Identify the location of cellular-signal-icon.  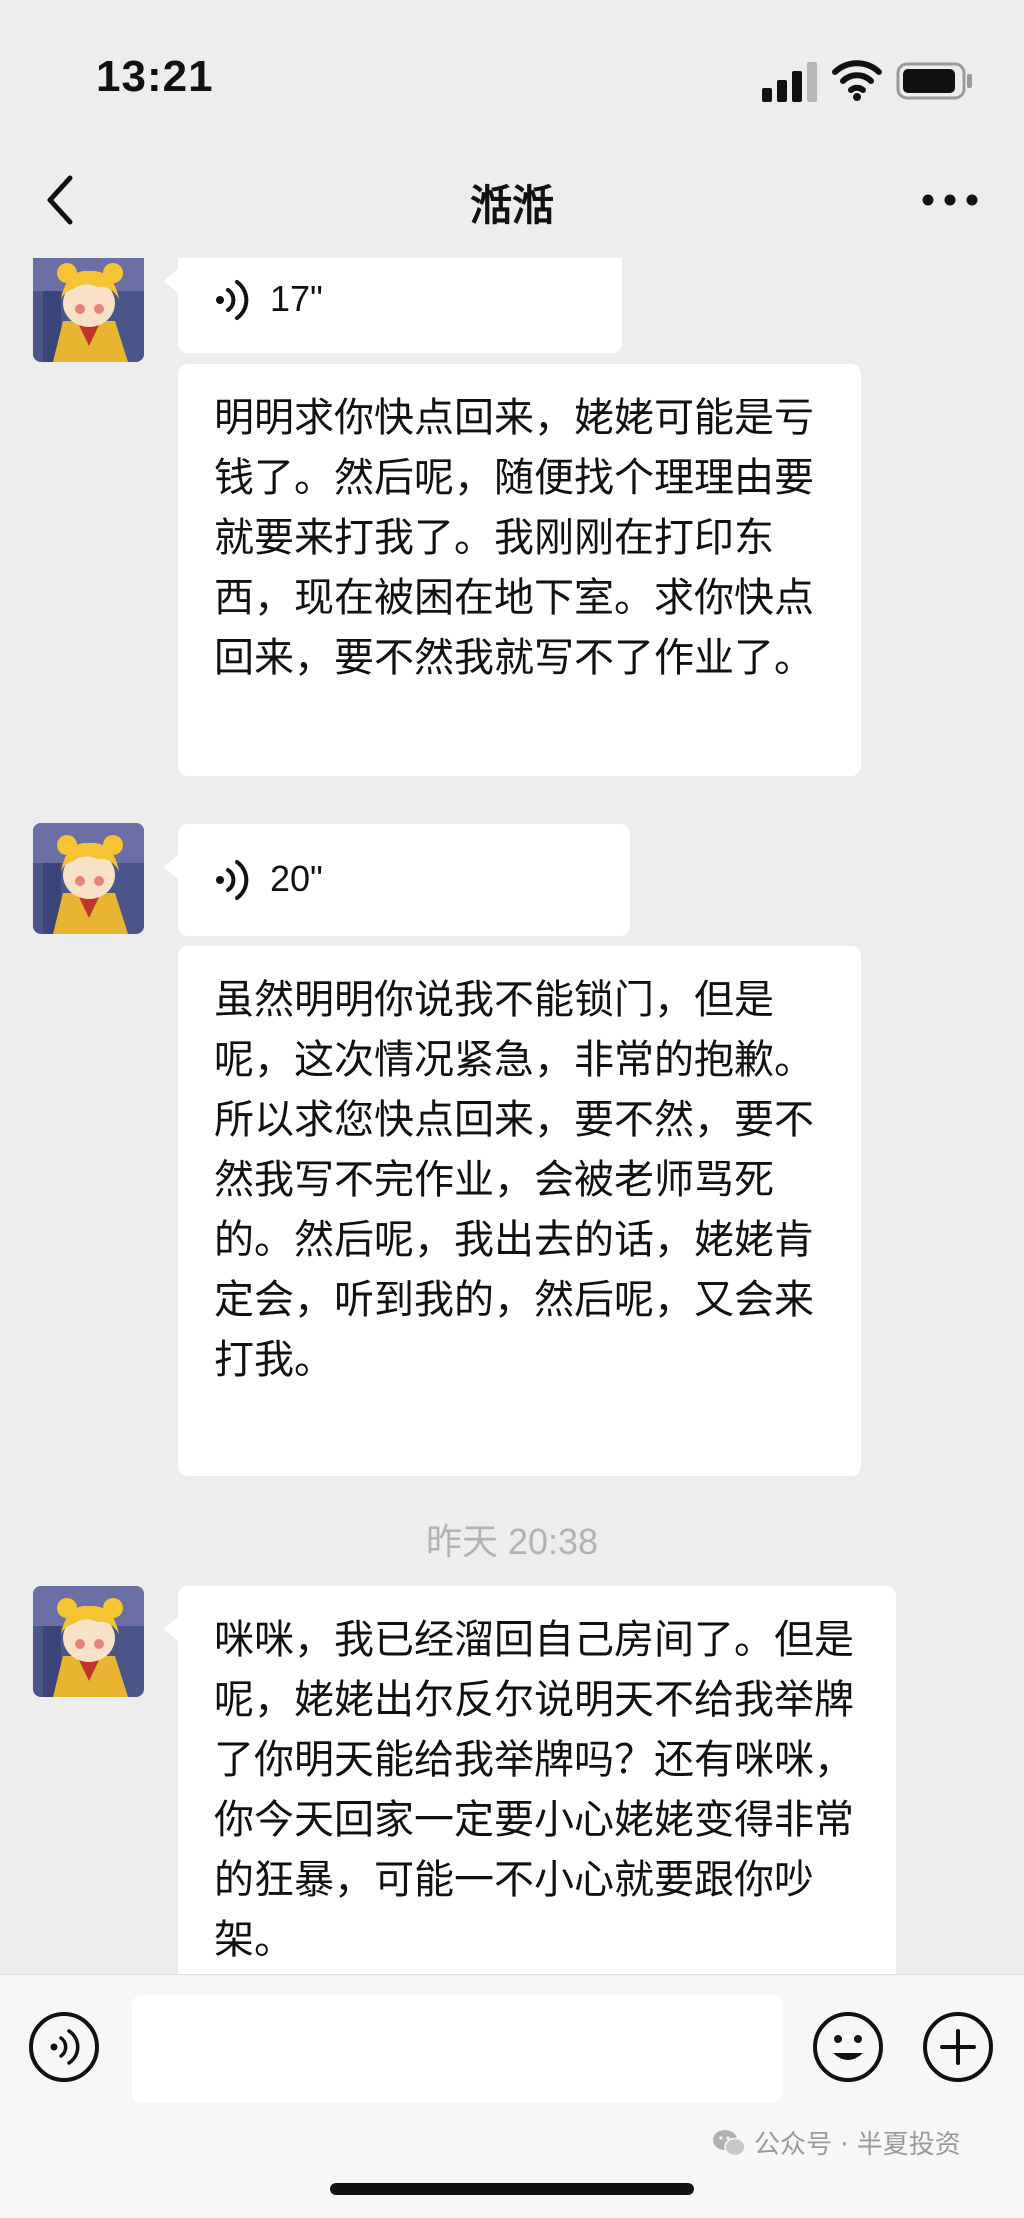
(789, 82).